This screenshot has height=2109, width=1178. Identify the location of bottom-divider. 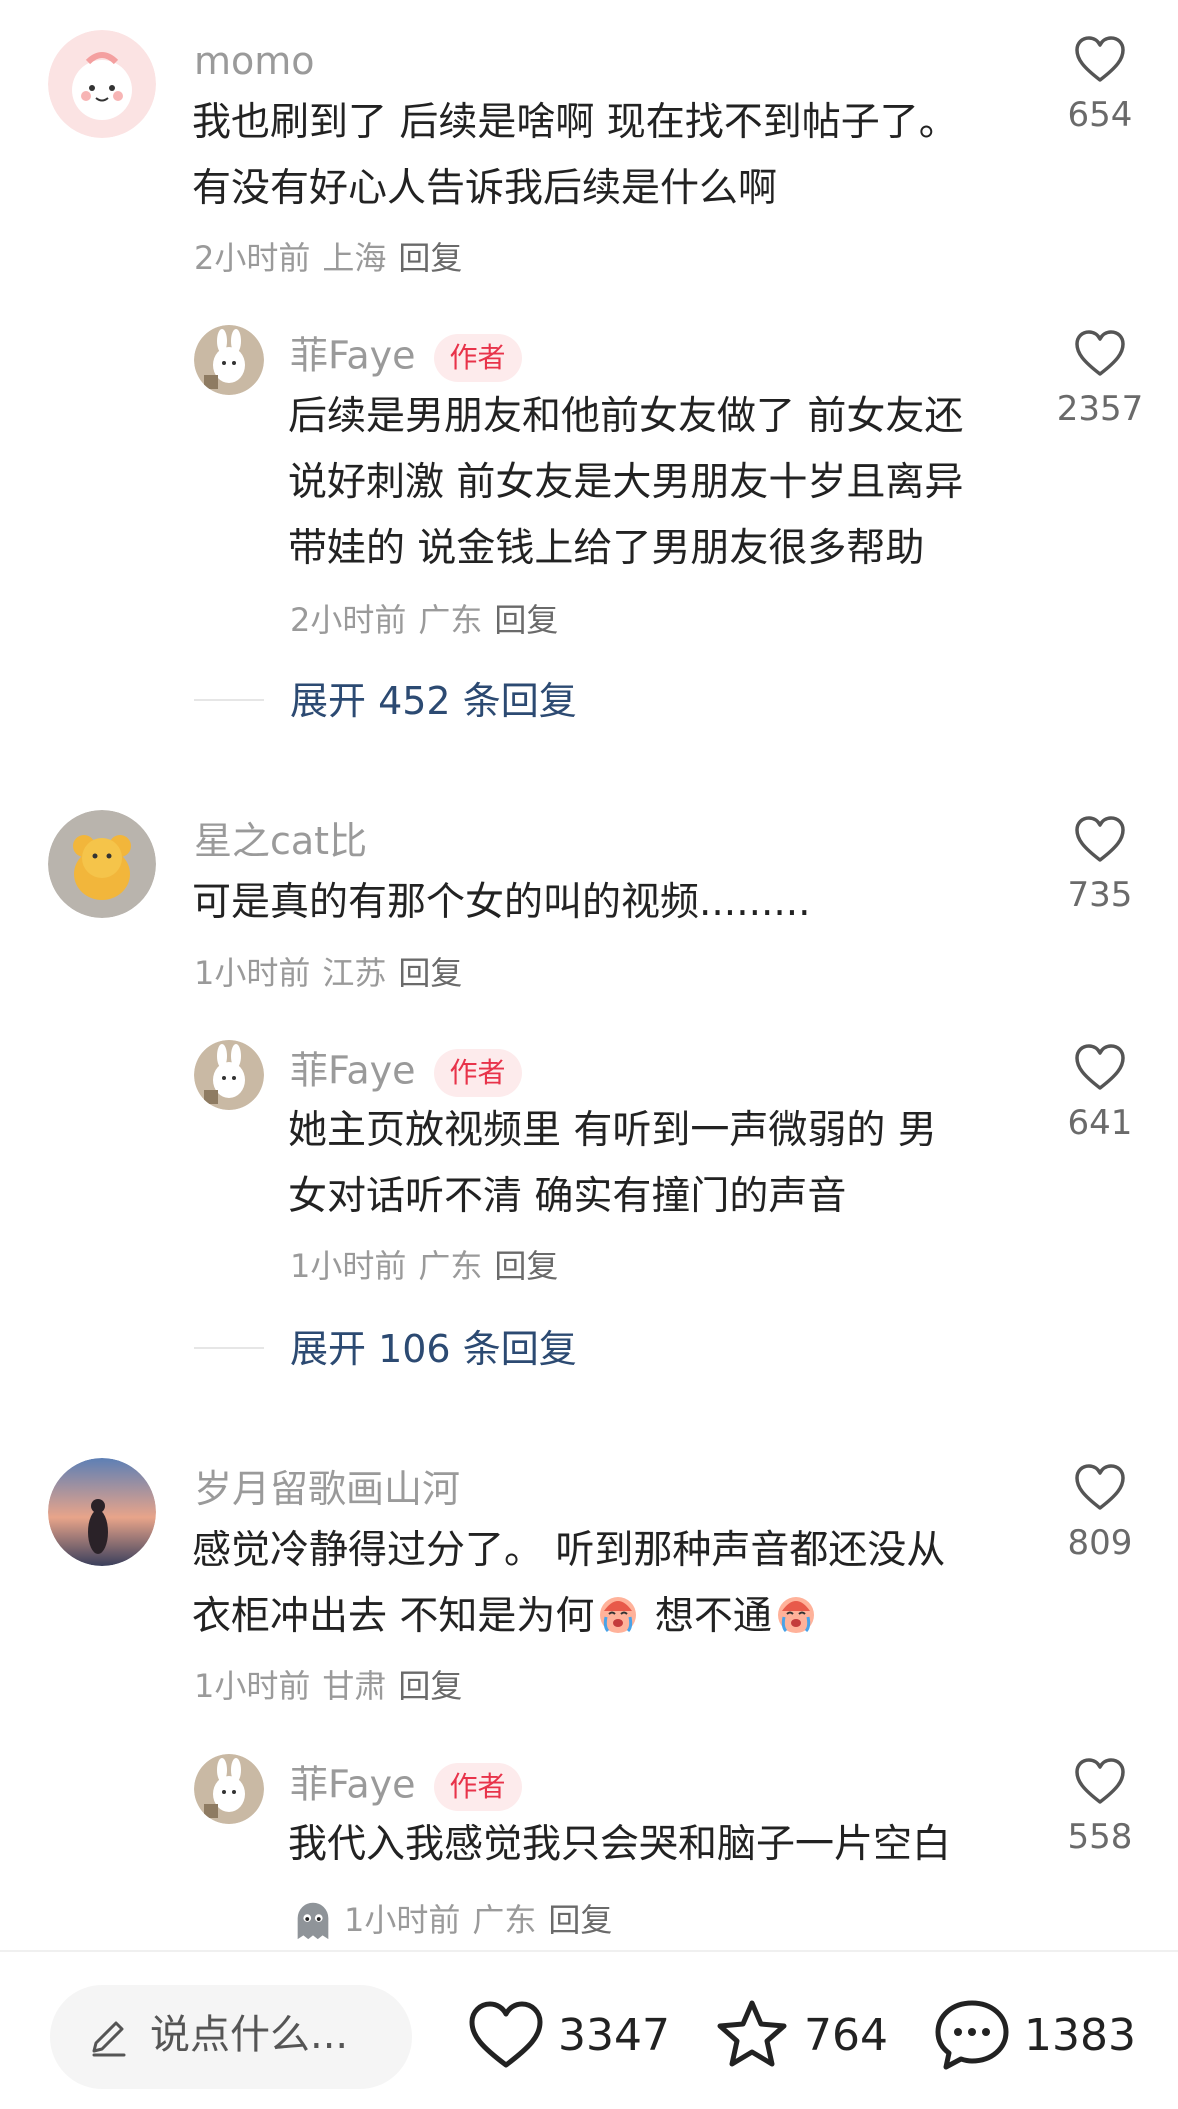
(589, 1951).